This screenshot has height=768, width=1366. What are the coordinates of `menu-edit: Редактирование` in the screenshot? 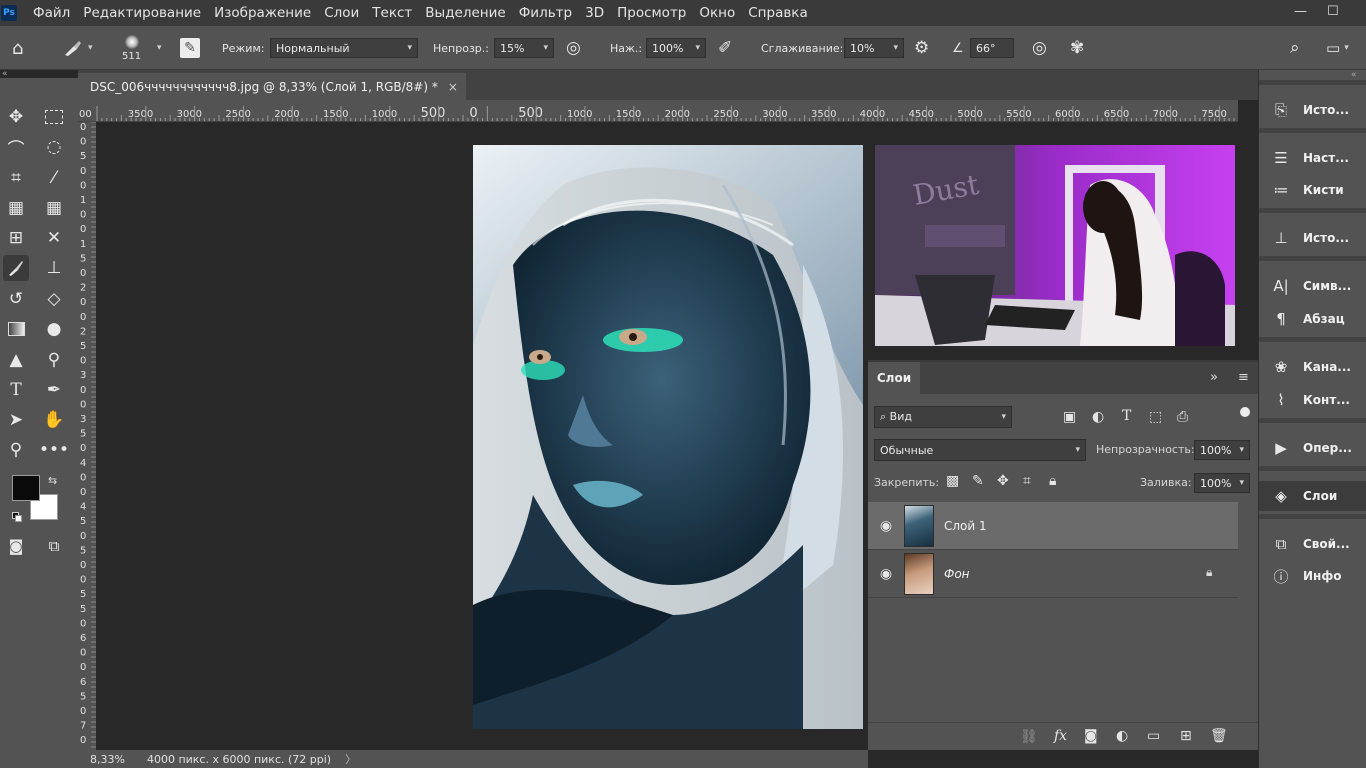 It's located at (142, 13).